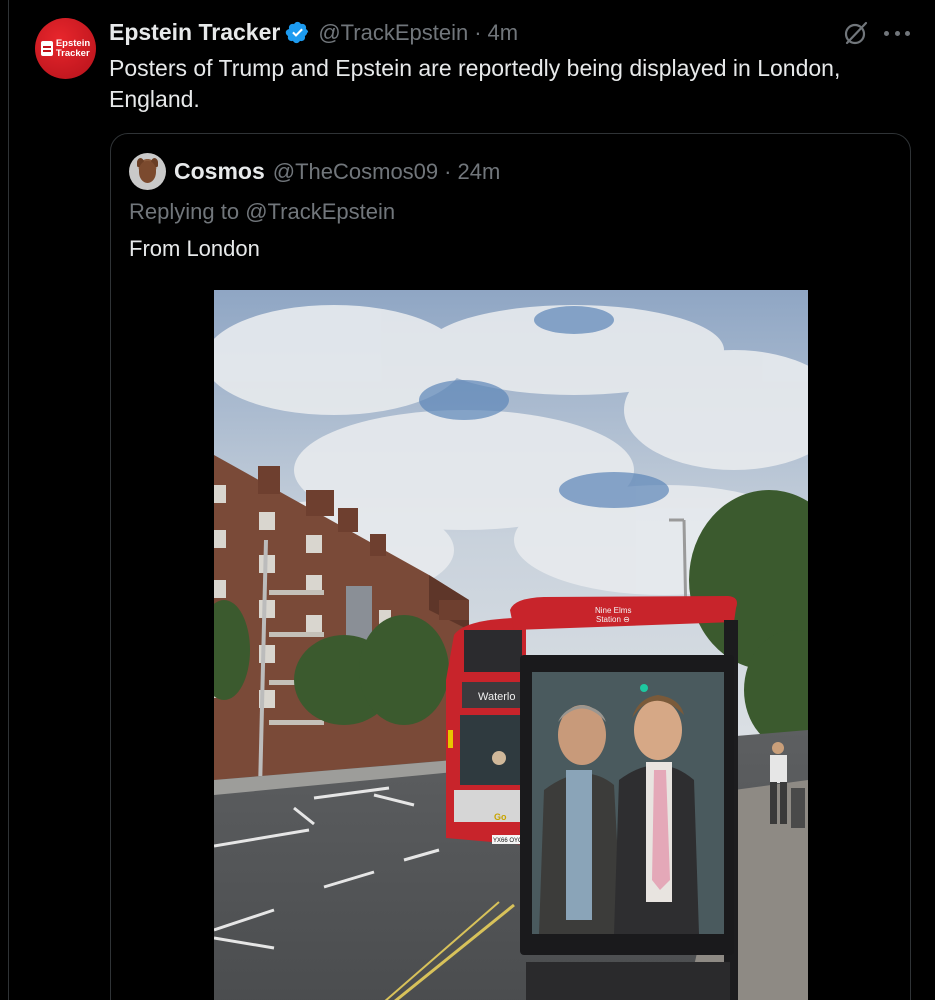  Describe the element at coordinates (644, 688) in the screenshot. I see `display-indicator-light` at that location.